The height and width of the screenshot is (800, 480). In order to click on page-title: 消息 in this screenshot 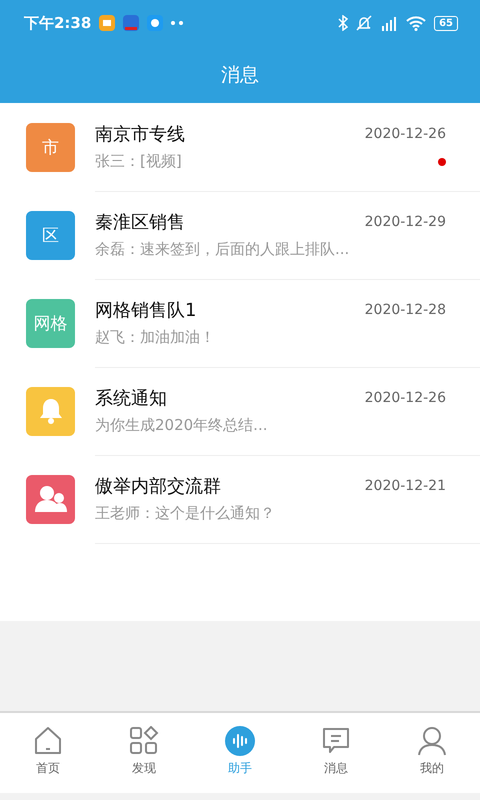, I will do `click(240, 75)`.